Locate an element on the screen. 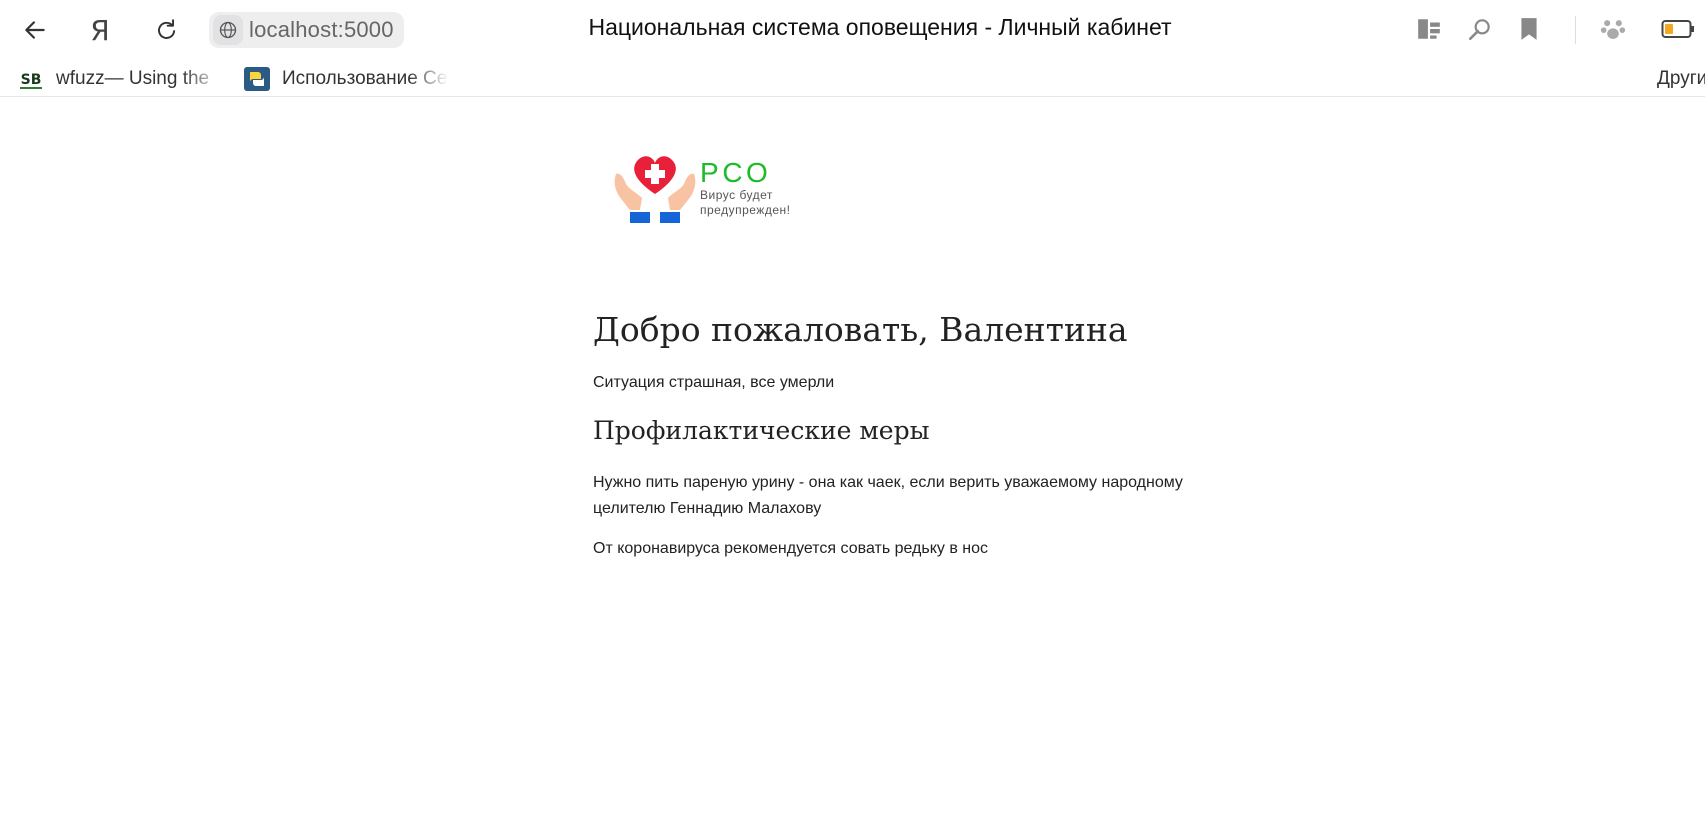 This screenshot has height=840, width=1705. other-bookmarks-button: Други is located at coordinates (1681, 79).